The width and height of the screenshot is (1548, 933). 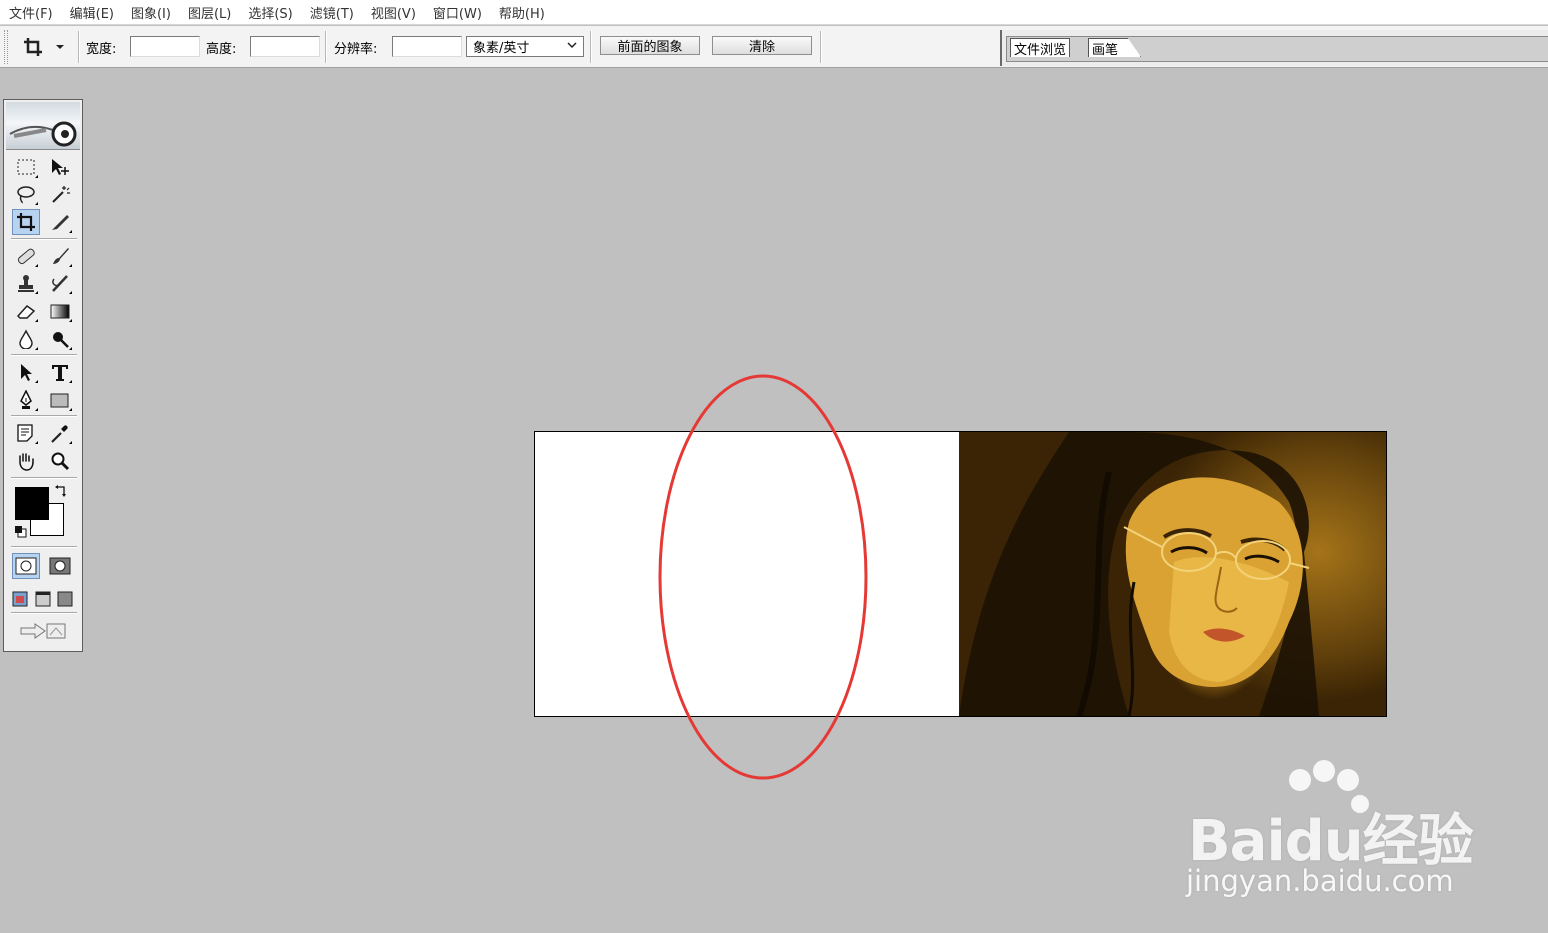 What do you see at coordinates (6, 47) in the screenshot?
I see `options-bar-grip` at bounding box center [6, 47].